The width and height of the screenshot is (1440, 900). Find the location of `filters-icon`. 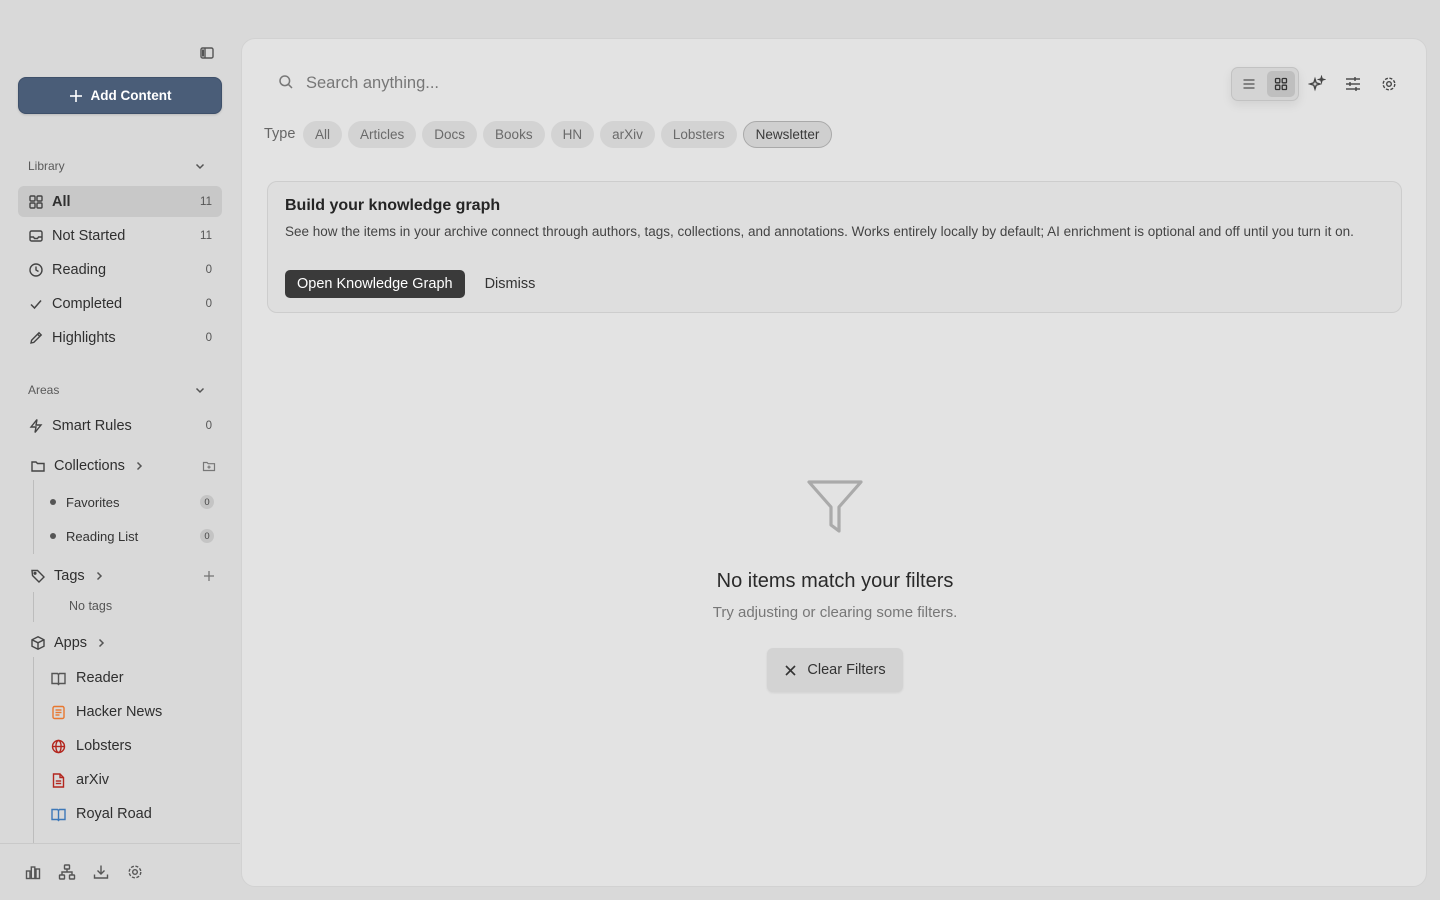

filters-icon is located at coordinates (1353, 84).